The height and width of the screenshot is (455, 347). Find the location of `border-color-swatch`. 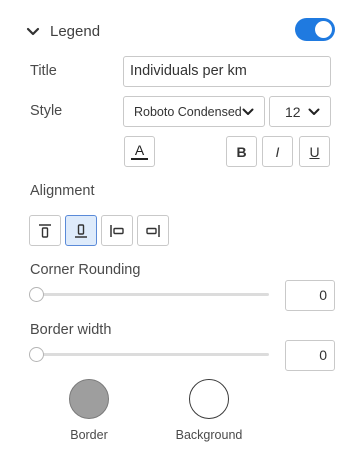

border-color-swatch is located at coordinates (89, 399).